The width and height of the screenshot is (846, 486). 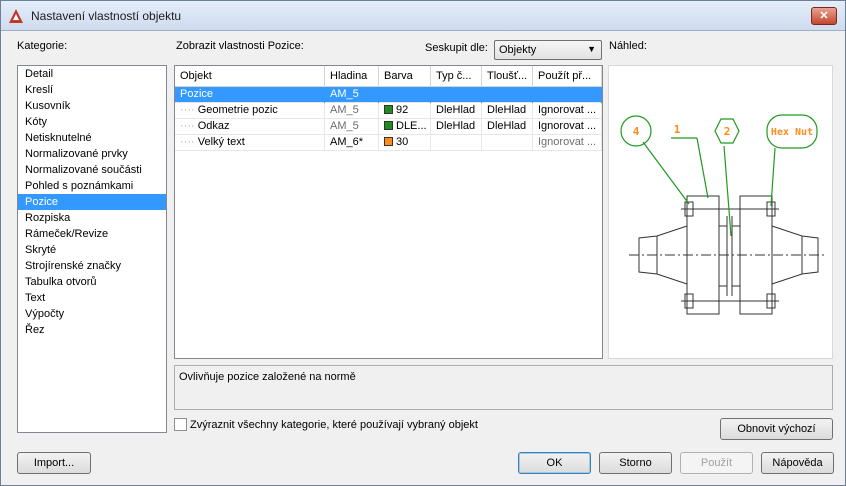 What do you see at coordinates (16, 16) in the screenshot?
I see `autocad-app-icon` at bounding box center [16, 16].